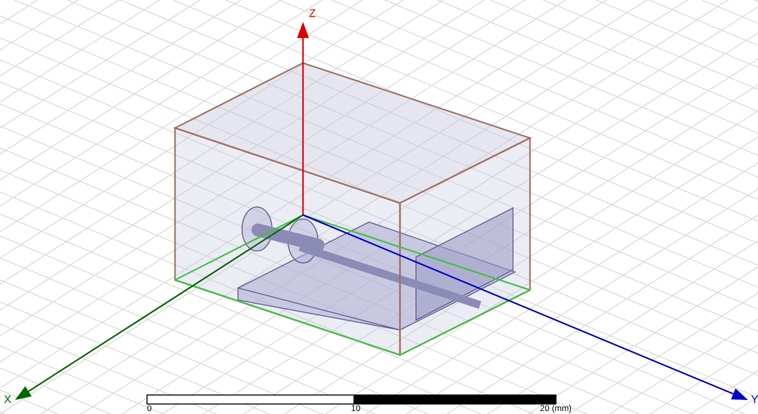  I want to click on scale-label: 0, so click(149, 408).